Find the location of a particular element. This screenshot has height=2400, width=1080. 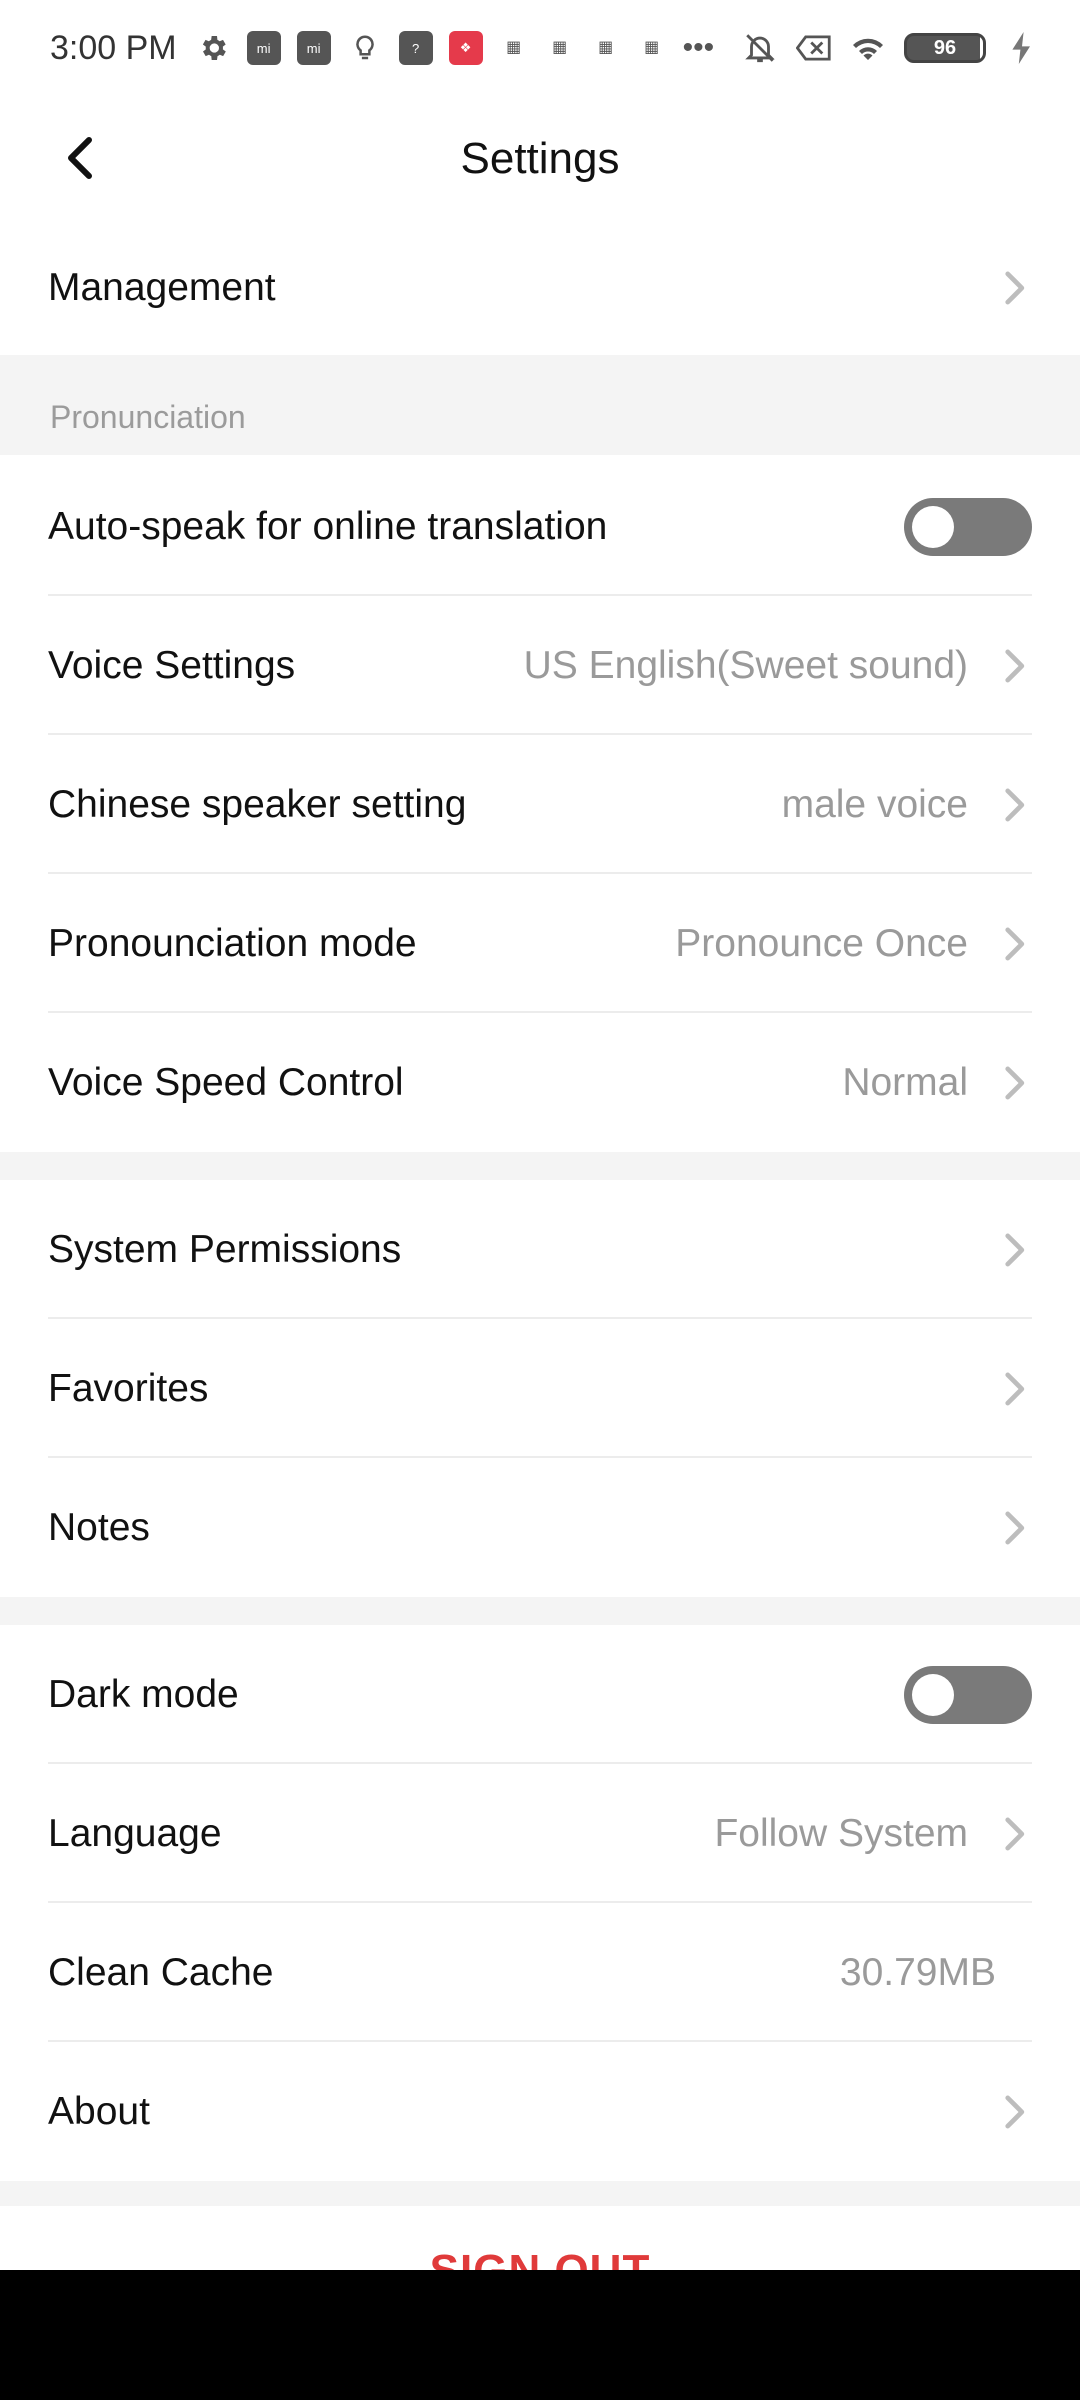

close-box-icon is located at coordinates (814, 48).